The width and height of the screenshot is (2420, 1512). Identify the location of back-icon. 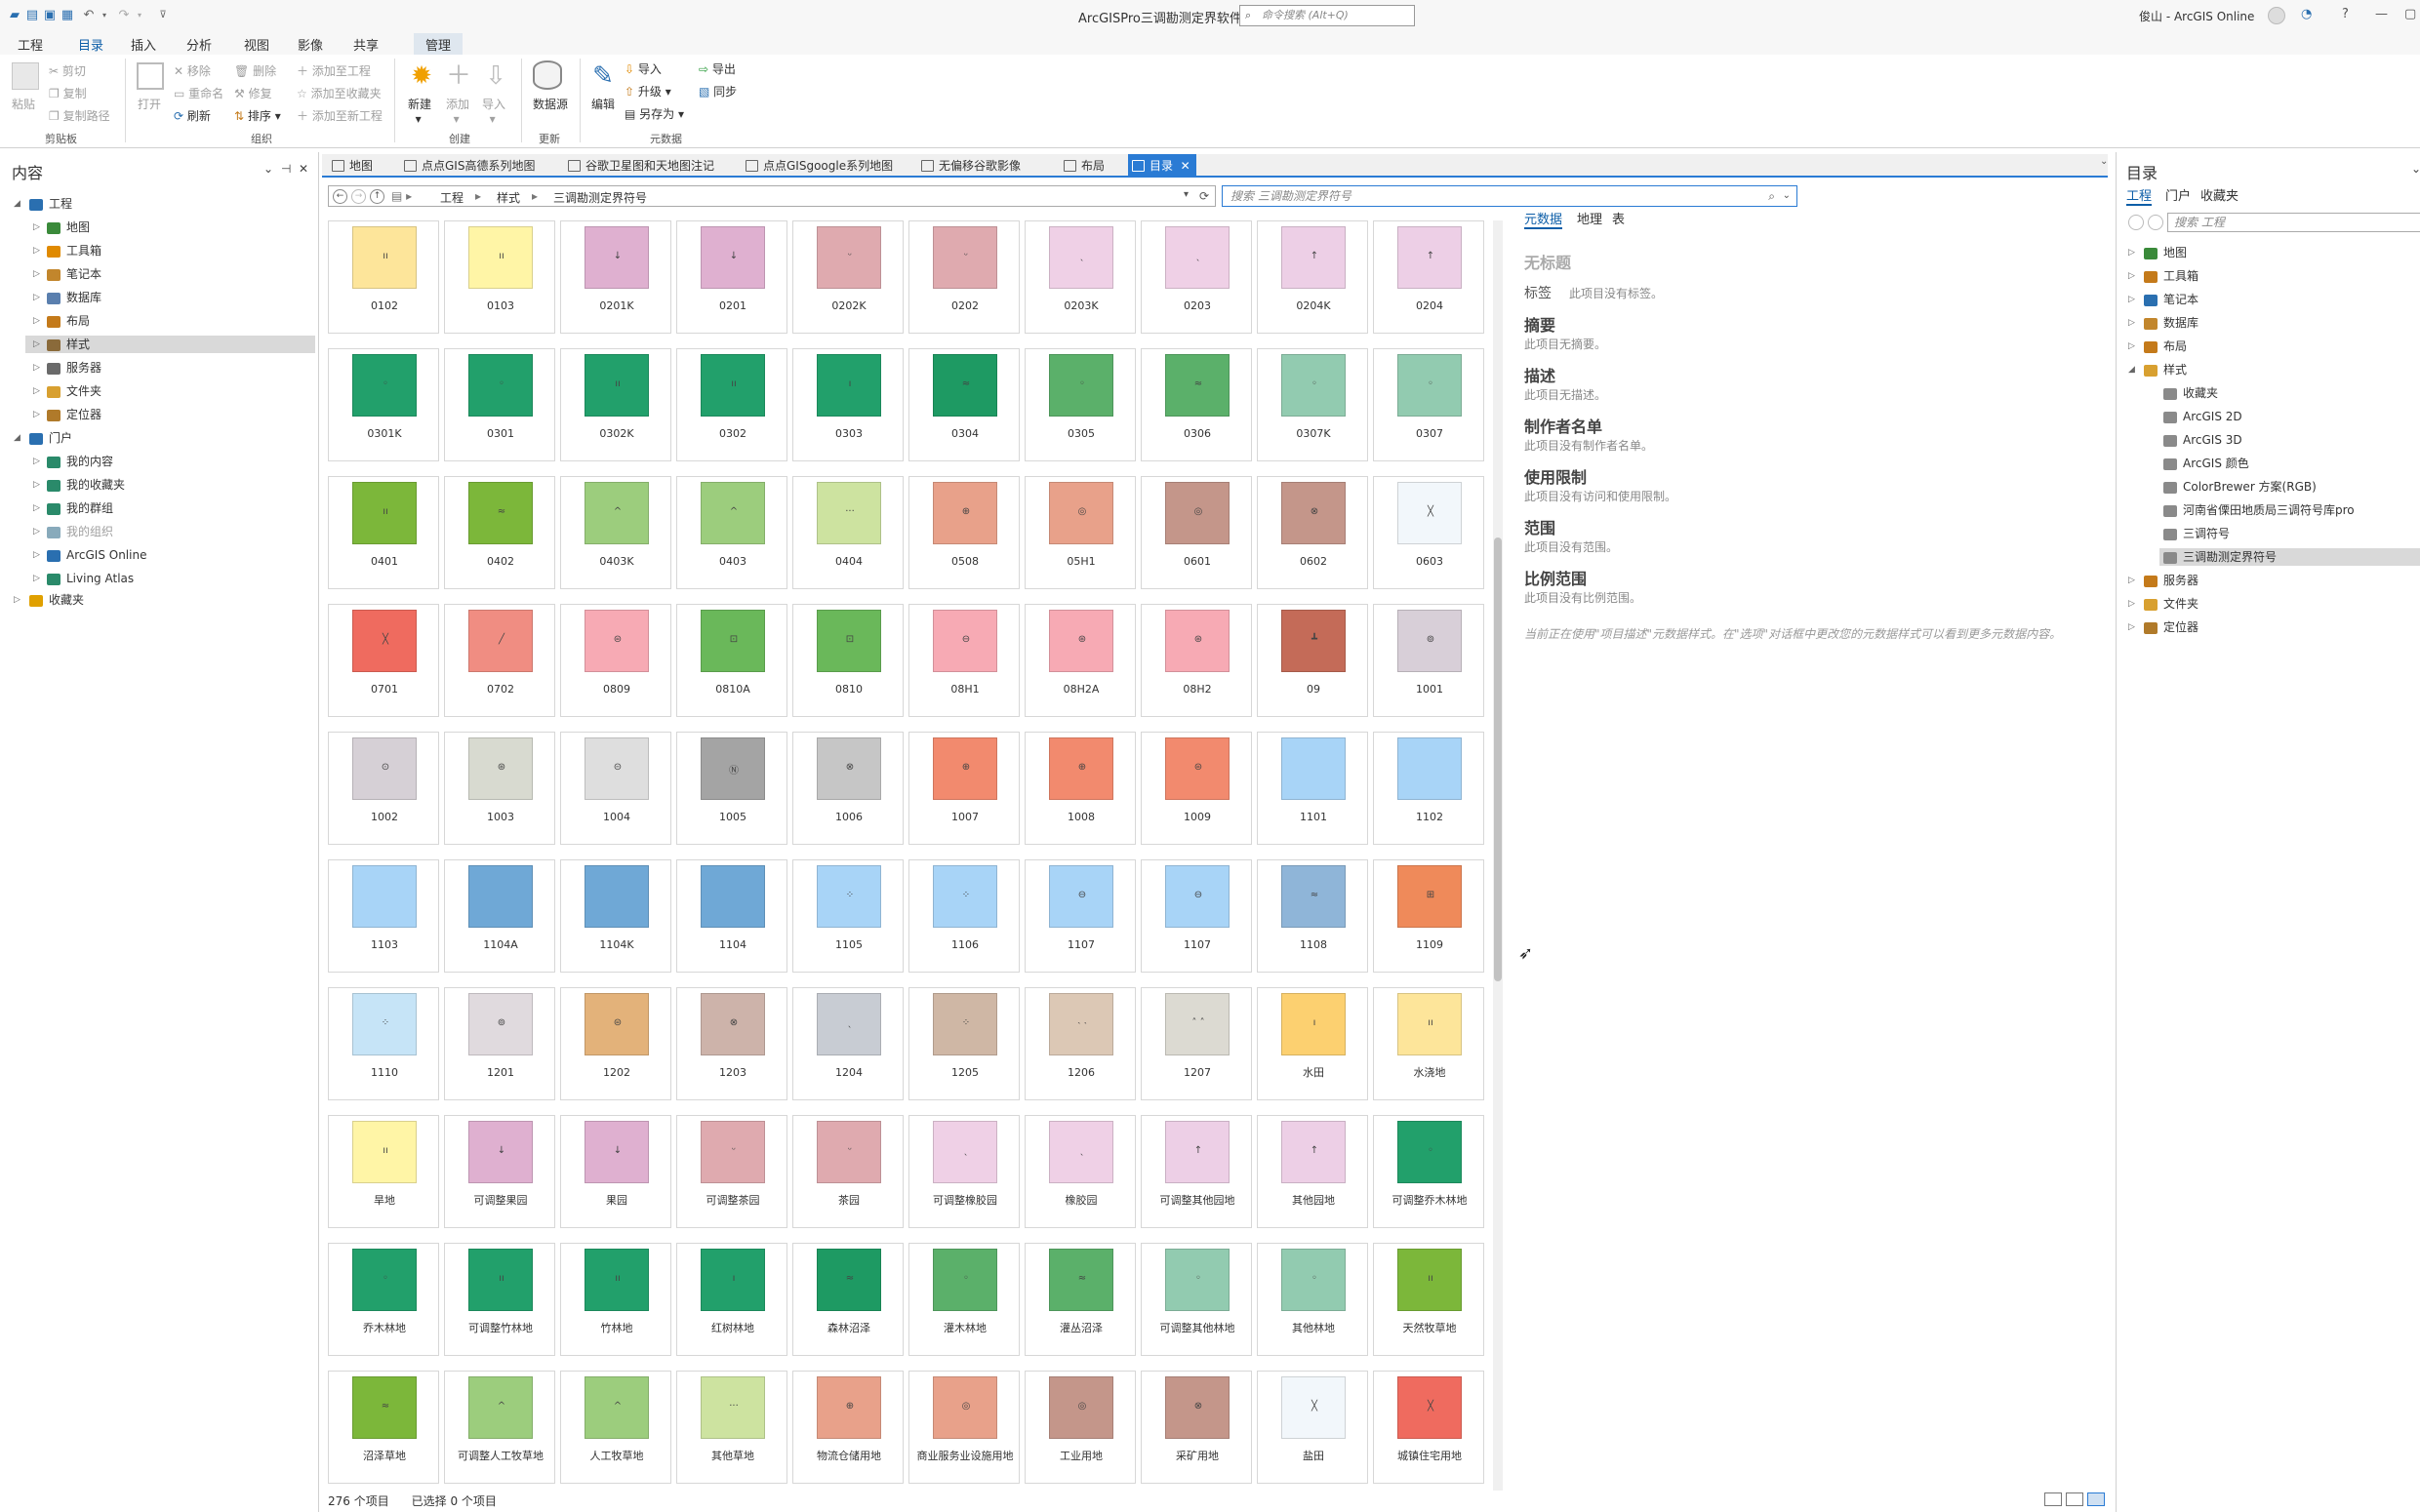
(2136, 222).